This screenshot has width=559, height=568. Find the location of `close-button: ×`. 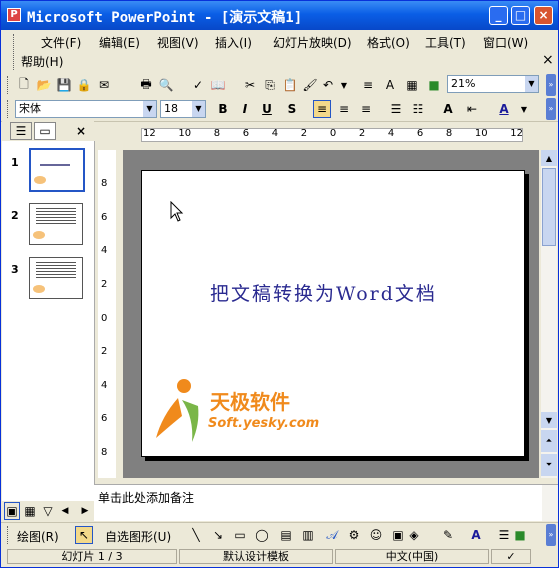

close-button: × is located at coordinates (543, 15).